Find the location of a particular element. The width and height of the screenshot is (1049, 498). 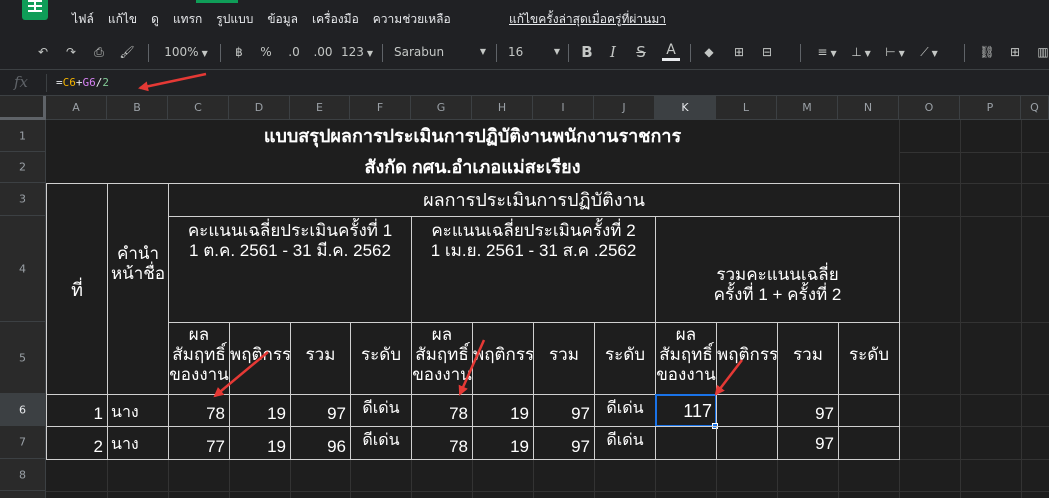

header-achievement-3: ผลสัมฤทธิ์ของงาน is located at coordinates (686, 358).